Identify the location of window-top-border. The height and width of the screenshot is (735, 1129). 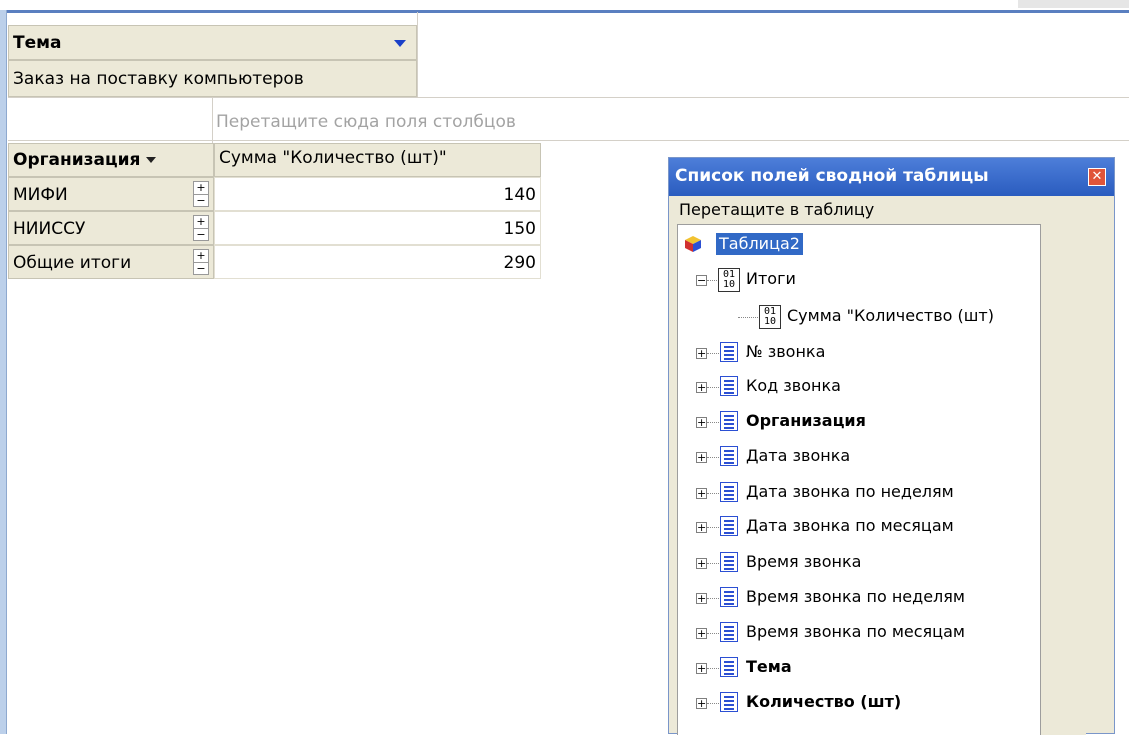
(567, 11).